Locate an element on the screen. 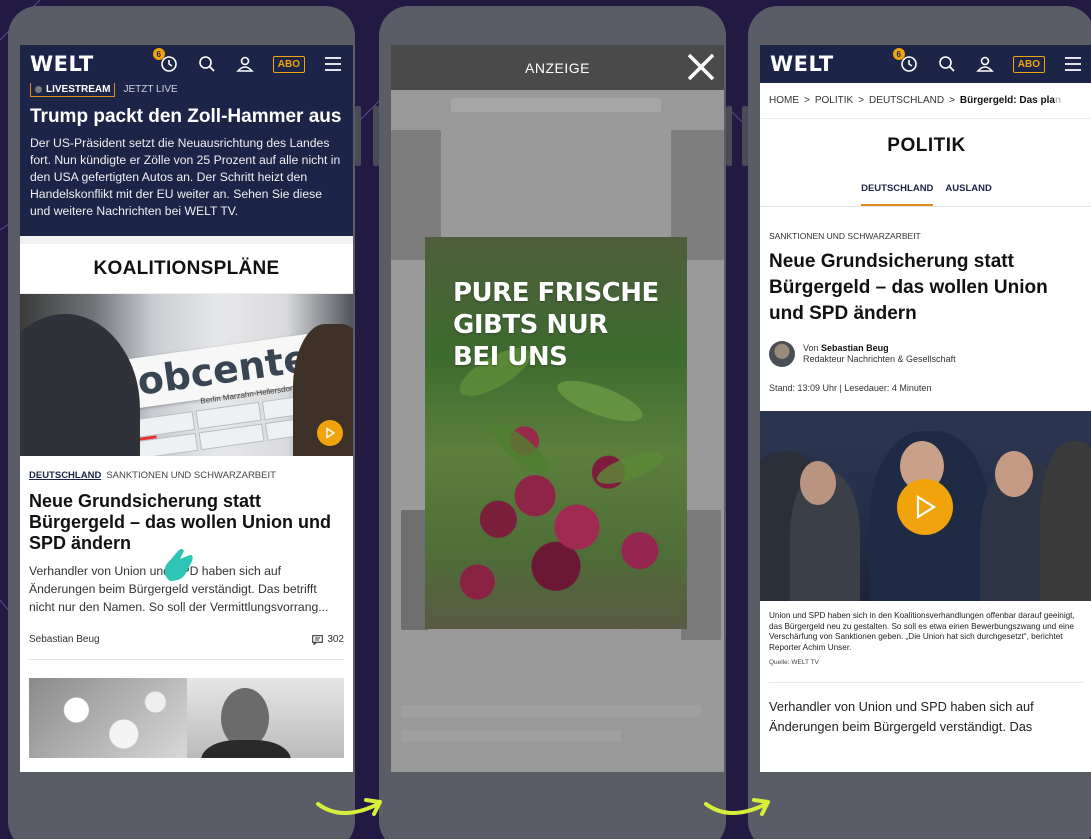 The image size is (1091, 839). tap-hand-icon is located at coordinates (178, 565).